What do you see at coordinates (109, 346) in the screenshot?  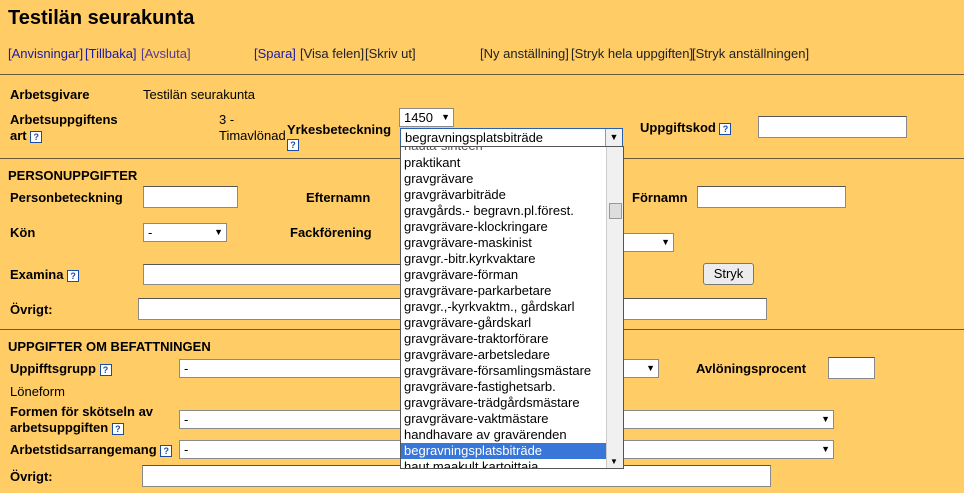 I see `befattning-section-title: UPPGIFTER OM BEFATTNINGEN` at bounding box center [109, 346].